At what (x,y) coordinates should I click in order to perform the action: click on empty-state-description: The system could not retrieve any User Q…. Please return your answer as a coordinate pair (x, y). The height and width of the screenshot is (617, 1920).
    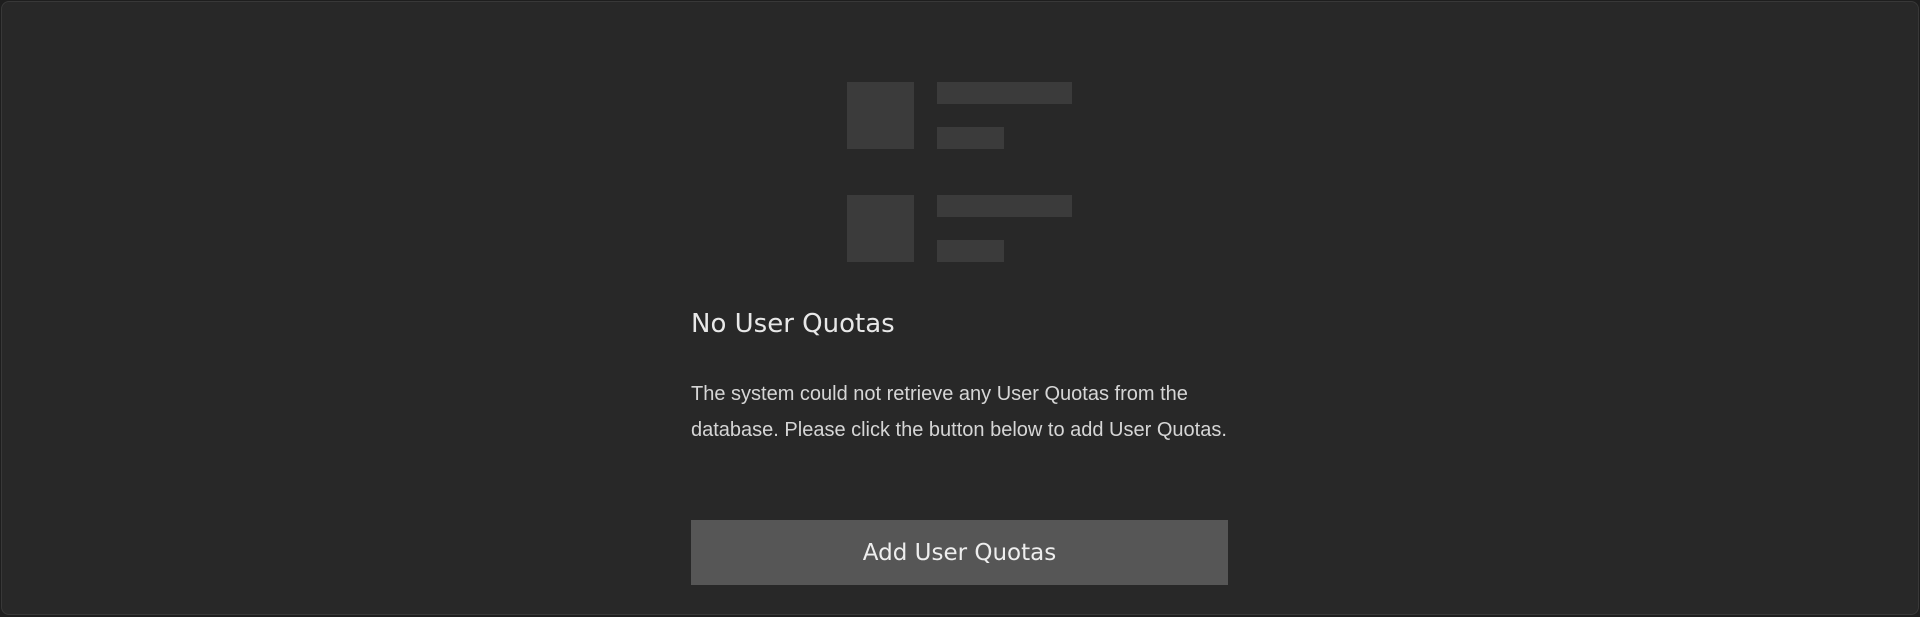
    Looking at the image, I should click on (959, 412).